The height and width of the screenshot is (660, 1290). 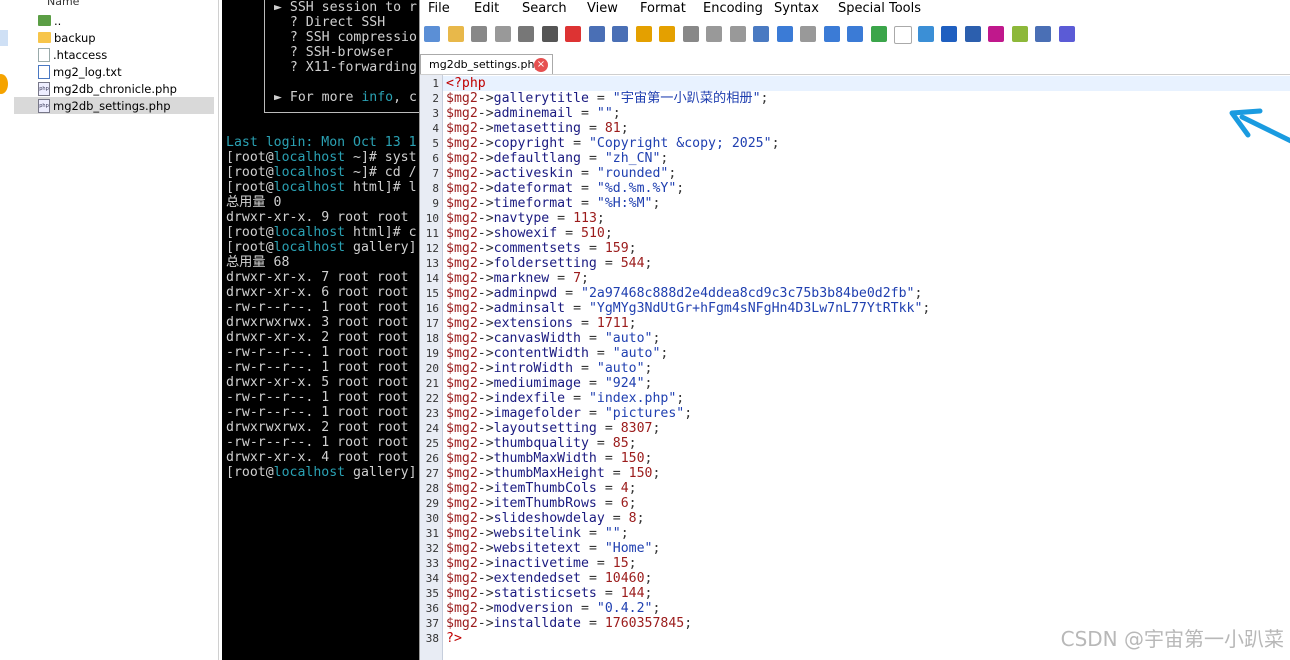 What do you see at coordinates (972, 34) in the screenshot?
I see `column-icon` at bounding box center [972, 34].